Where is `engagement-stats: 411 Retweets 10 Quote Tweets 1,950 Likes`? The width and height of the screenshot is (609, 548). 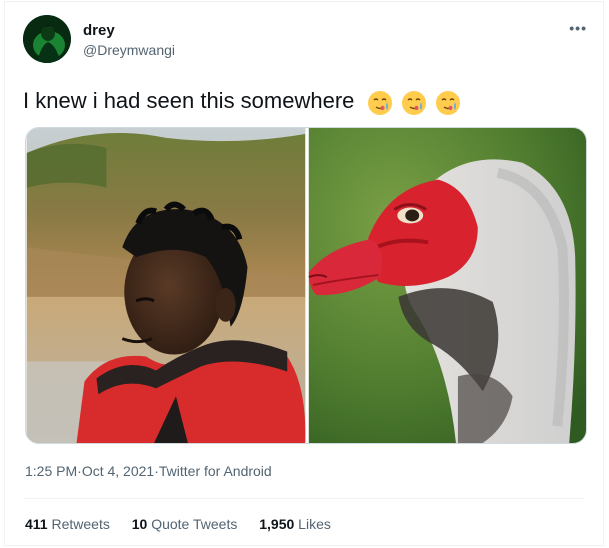 engagement-stats: 411 Retweets 10 Quote Tweets 1,950 Likes is located at coordinates (187, 524).